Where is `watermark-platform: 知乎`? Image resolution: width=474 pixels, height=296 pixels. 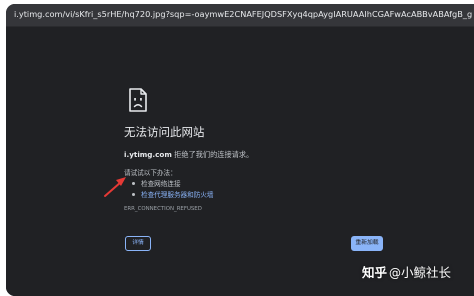
watermark-platform: 知乎 is located at coordinates (375, 272).